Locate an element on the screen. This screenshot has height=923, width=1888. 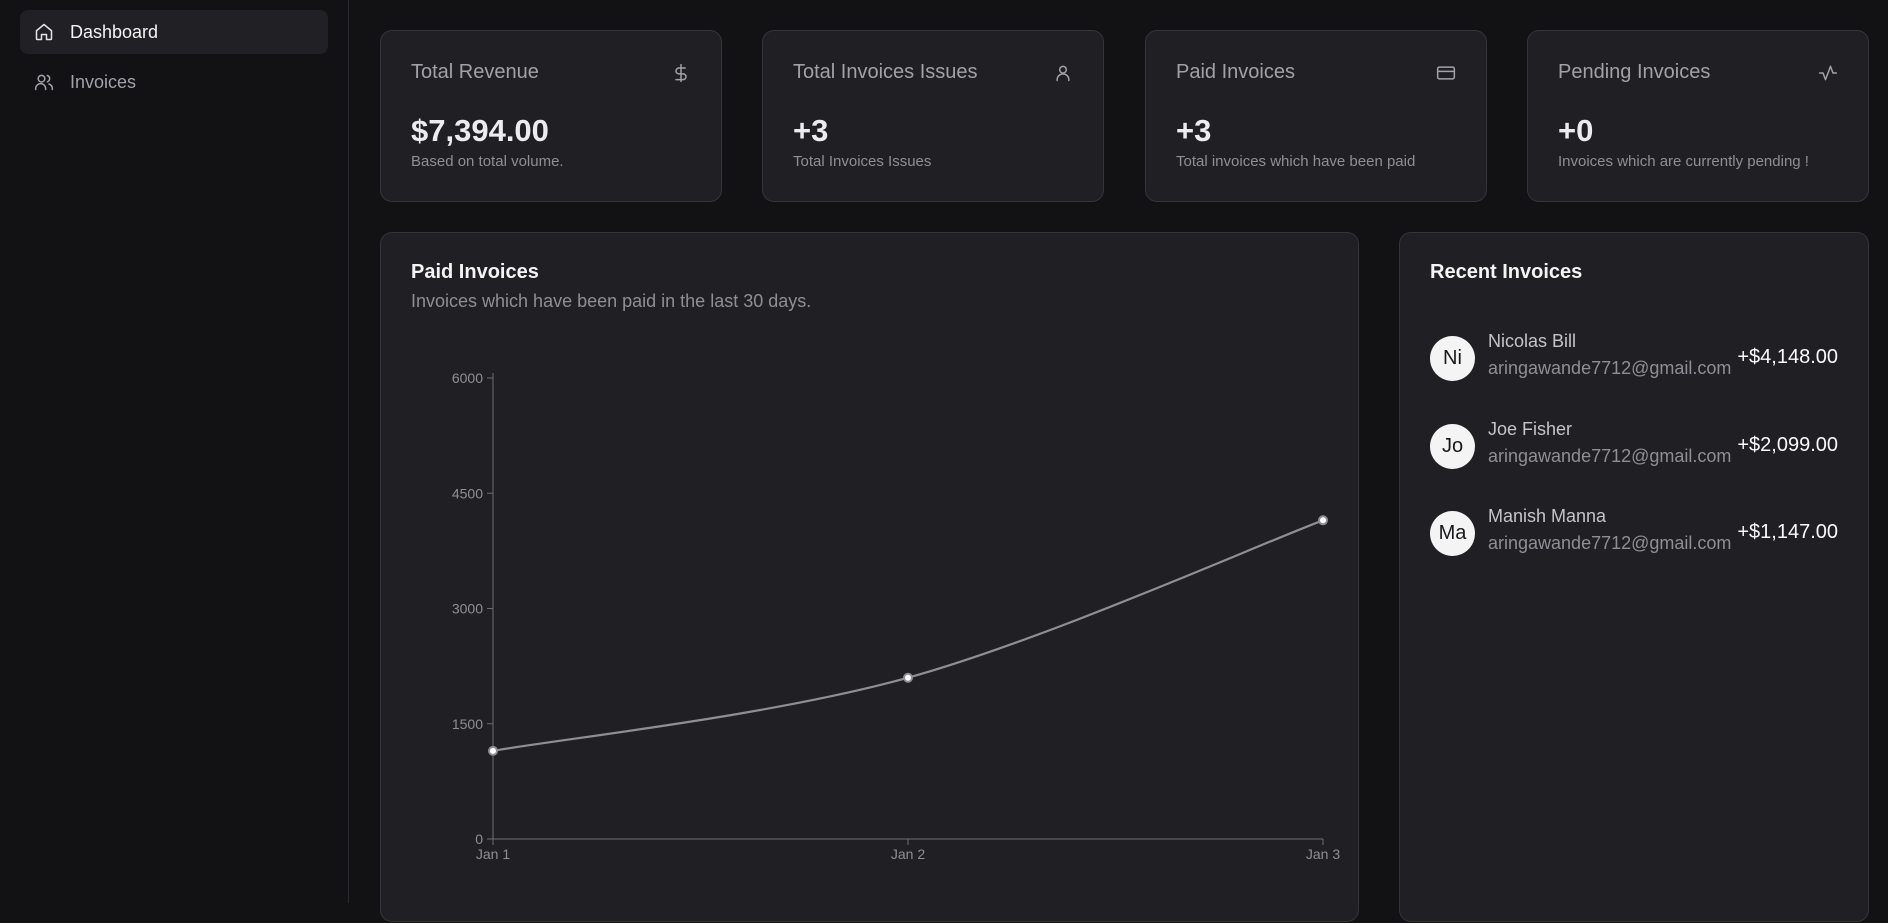
avatar: Ma is located at coordinates (1452, 533).